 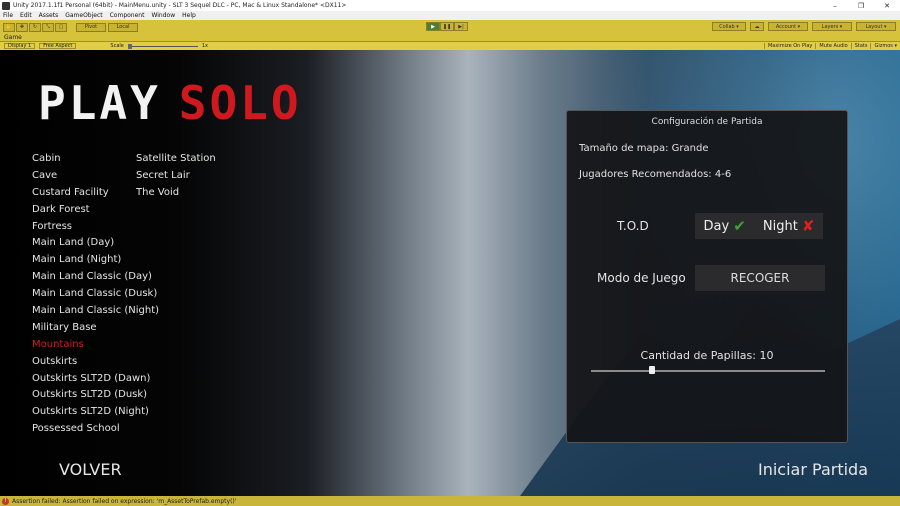 I want to click on display-select: Display 1, so click(x=20, y=46).